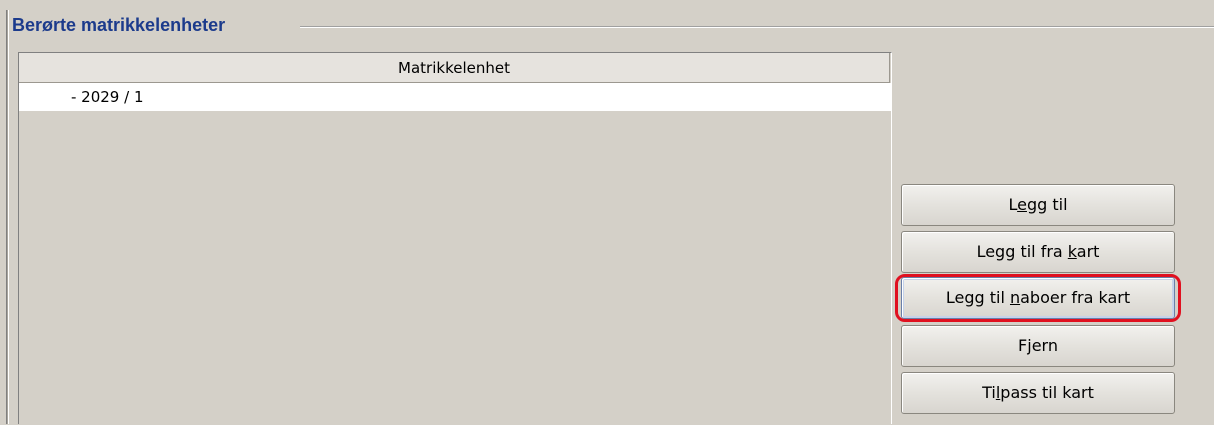  I want to click on groupbox-divider, so click(757, 27).